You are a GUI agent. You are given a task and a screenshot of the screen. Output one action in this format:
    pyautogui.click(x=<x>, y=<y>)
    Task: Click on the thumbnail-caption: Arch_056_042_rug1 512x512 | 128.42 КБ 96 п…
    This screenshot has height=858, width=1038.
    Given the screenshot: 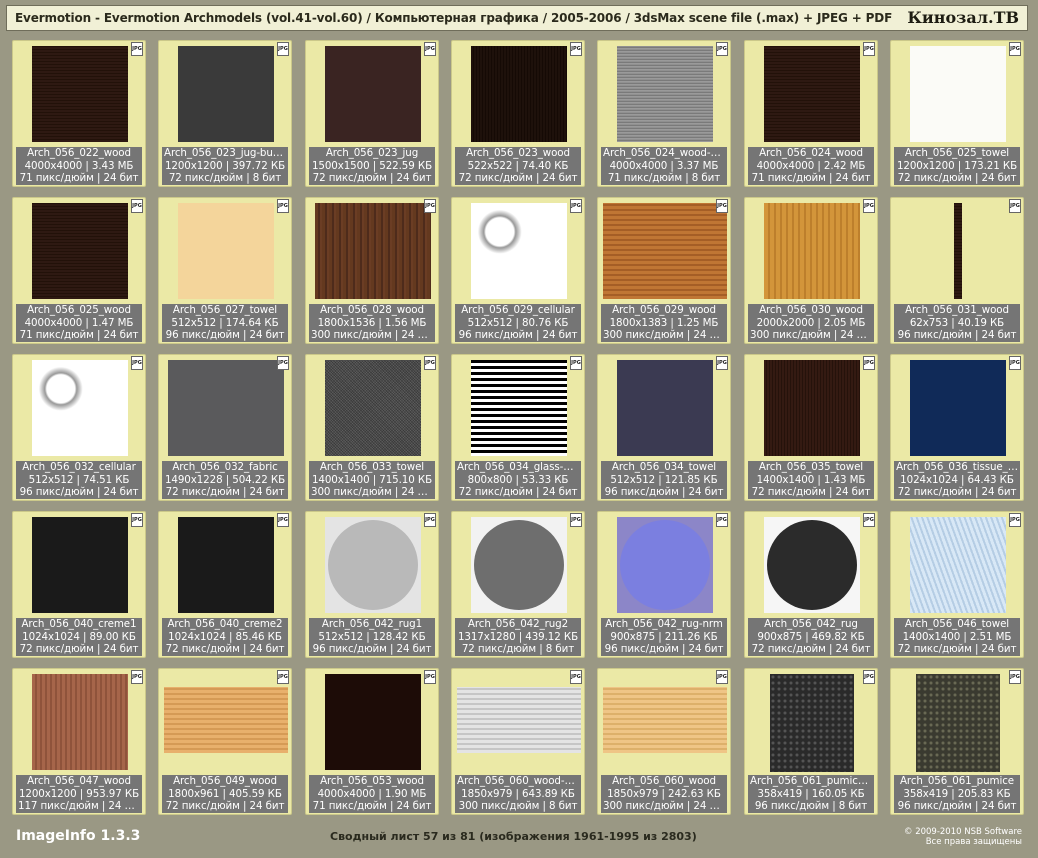 What is the action you would take?
    pyautogui.click(x=372, y=637)
    